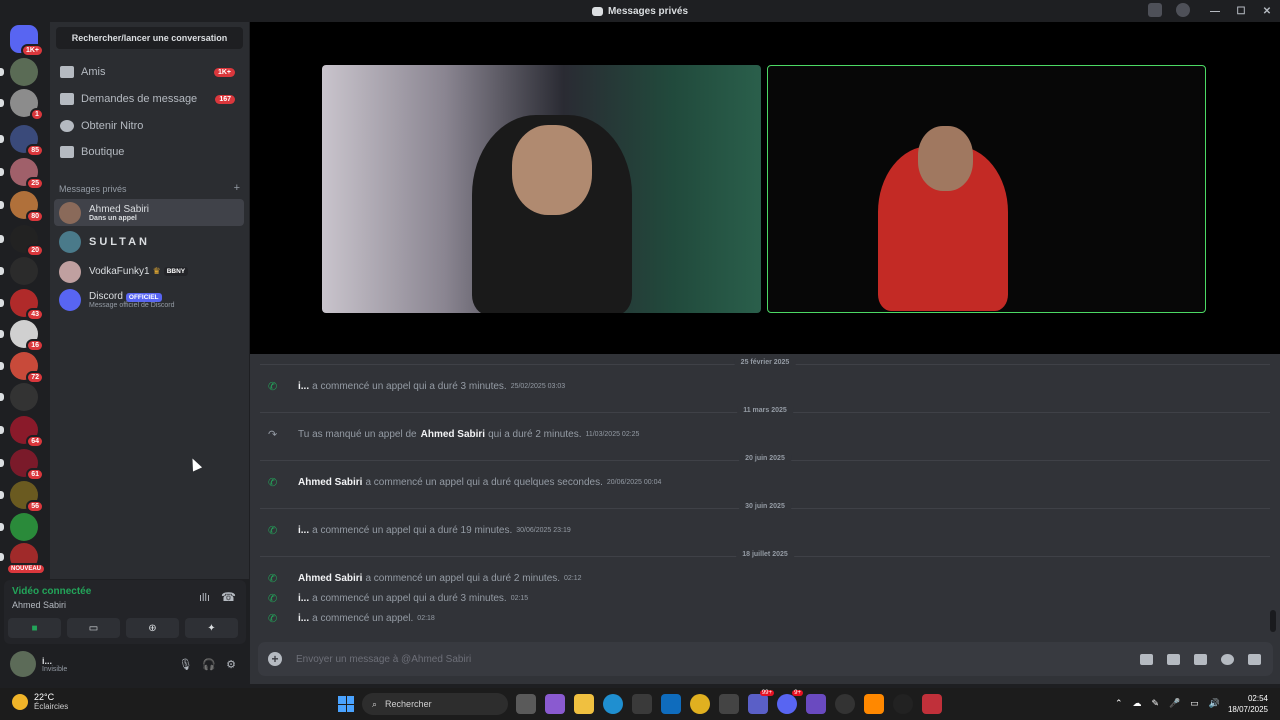 The height and width of the screenshot is (720, 1280). I want to click on windows-start-icon, so click(346, 704).